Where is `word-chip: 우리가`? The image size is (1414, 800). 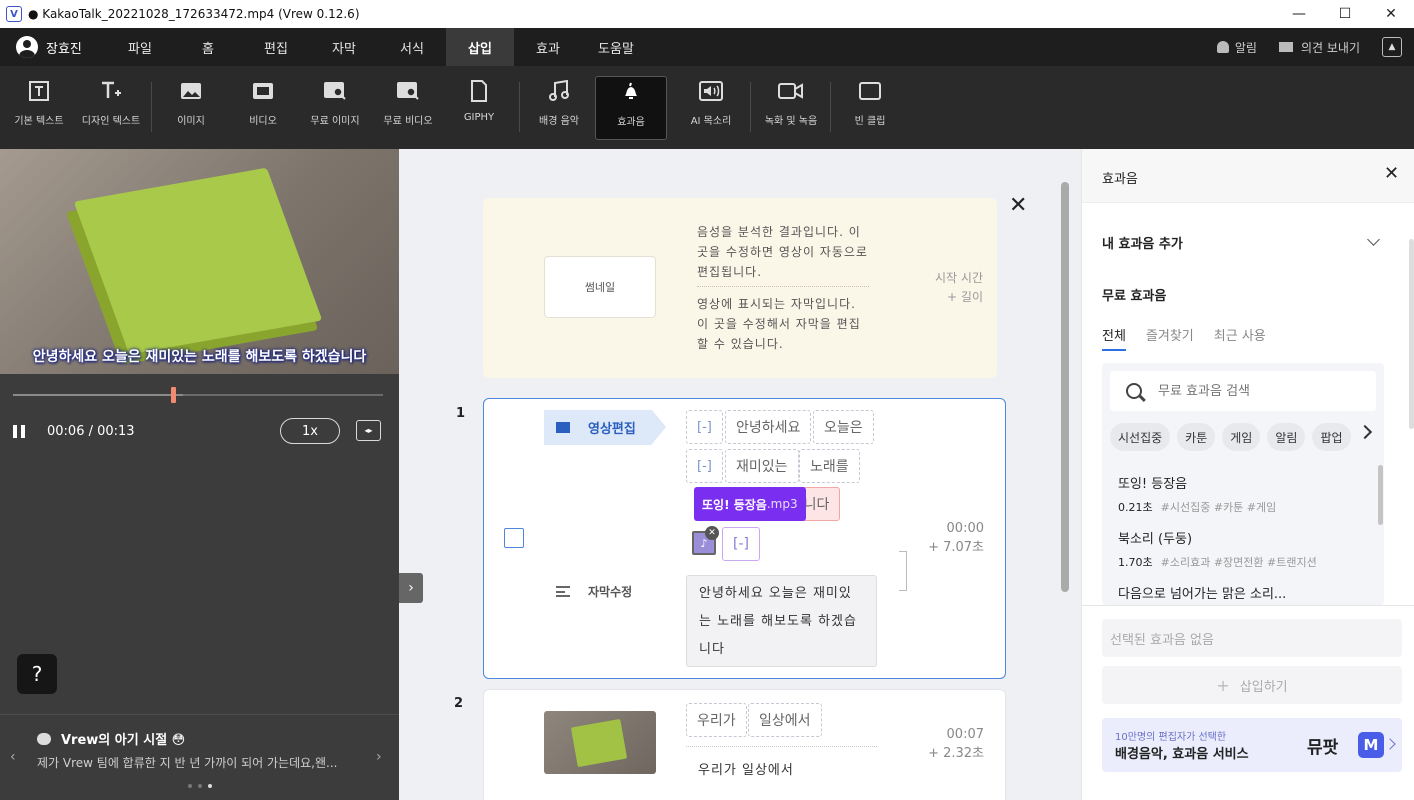
word-chip: 우리가 is located at coordinates (716, 720).